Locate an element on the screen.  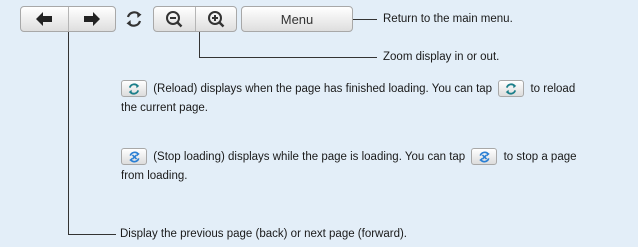
zoom-buttons is located at coordinates (195, 19).